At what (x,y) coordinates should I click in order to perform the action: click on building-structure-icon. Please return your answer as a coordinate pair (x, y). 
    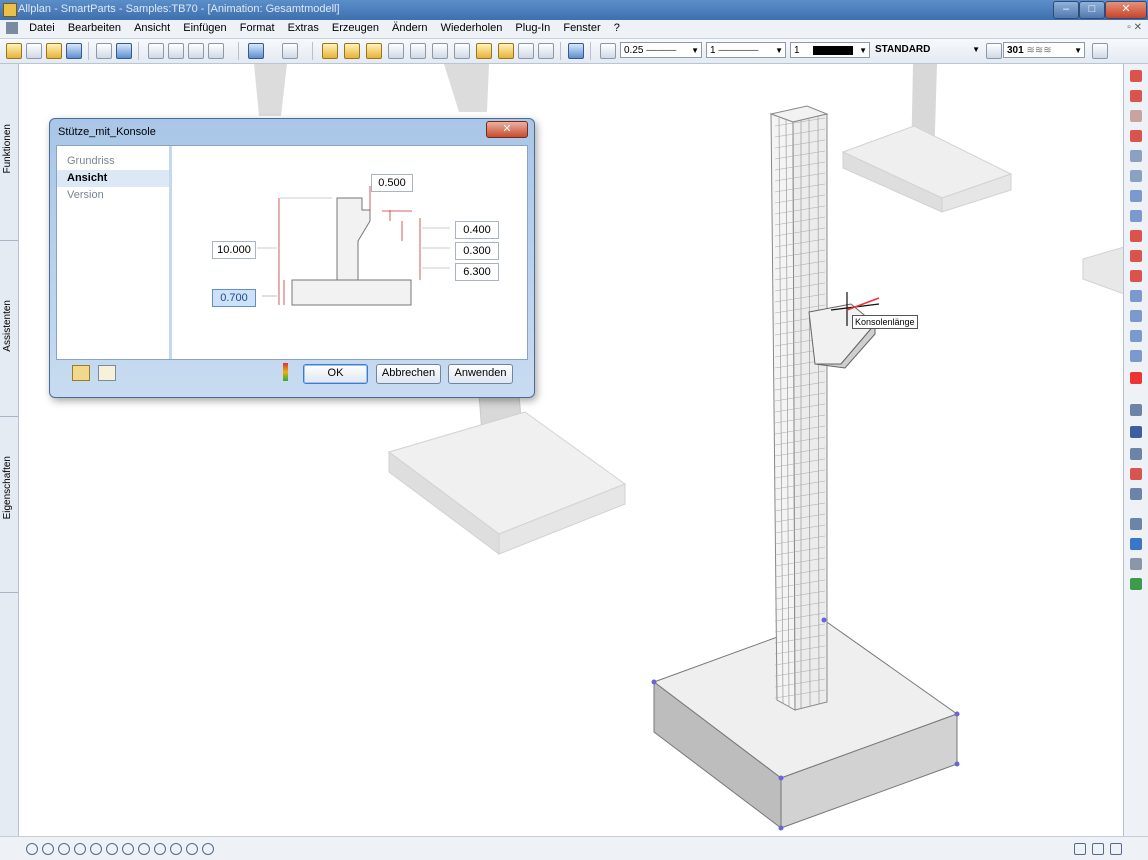
    Looking at the image, I should click on (418, 51).